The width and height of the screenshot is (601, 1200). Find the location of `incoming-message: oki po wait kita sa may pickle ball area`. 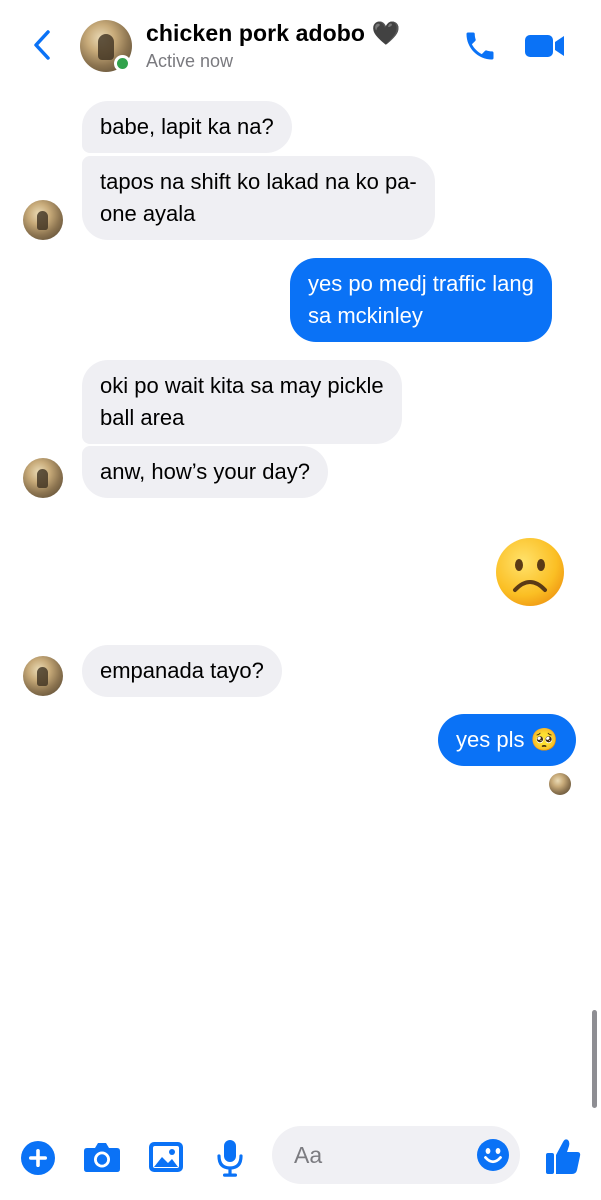

incoming-message: oki po wait kita sa may pickle ball area is located at coordinates (242, 402).